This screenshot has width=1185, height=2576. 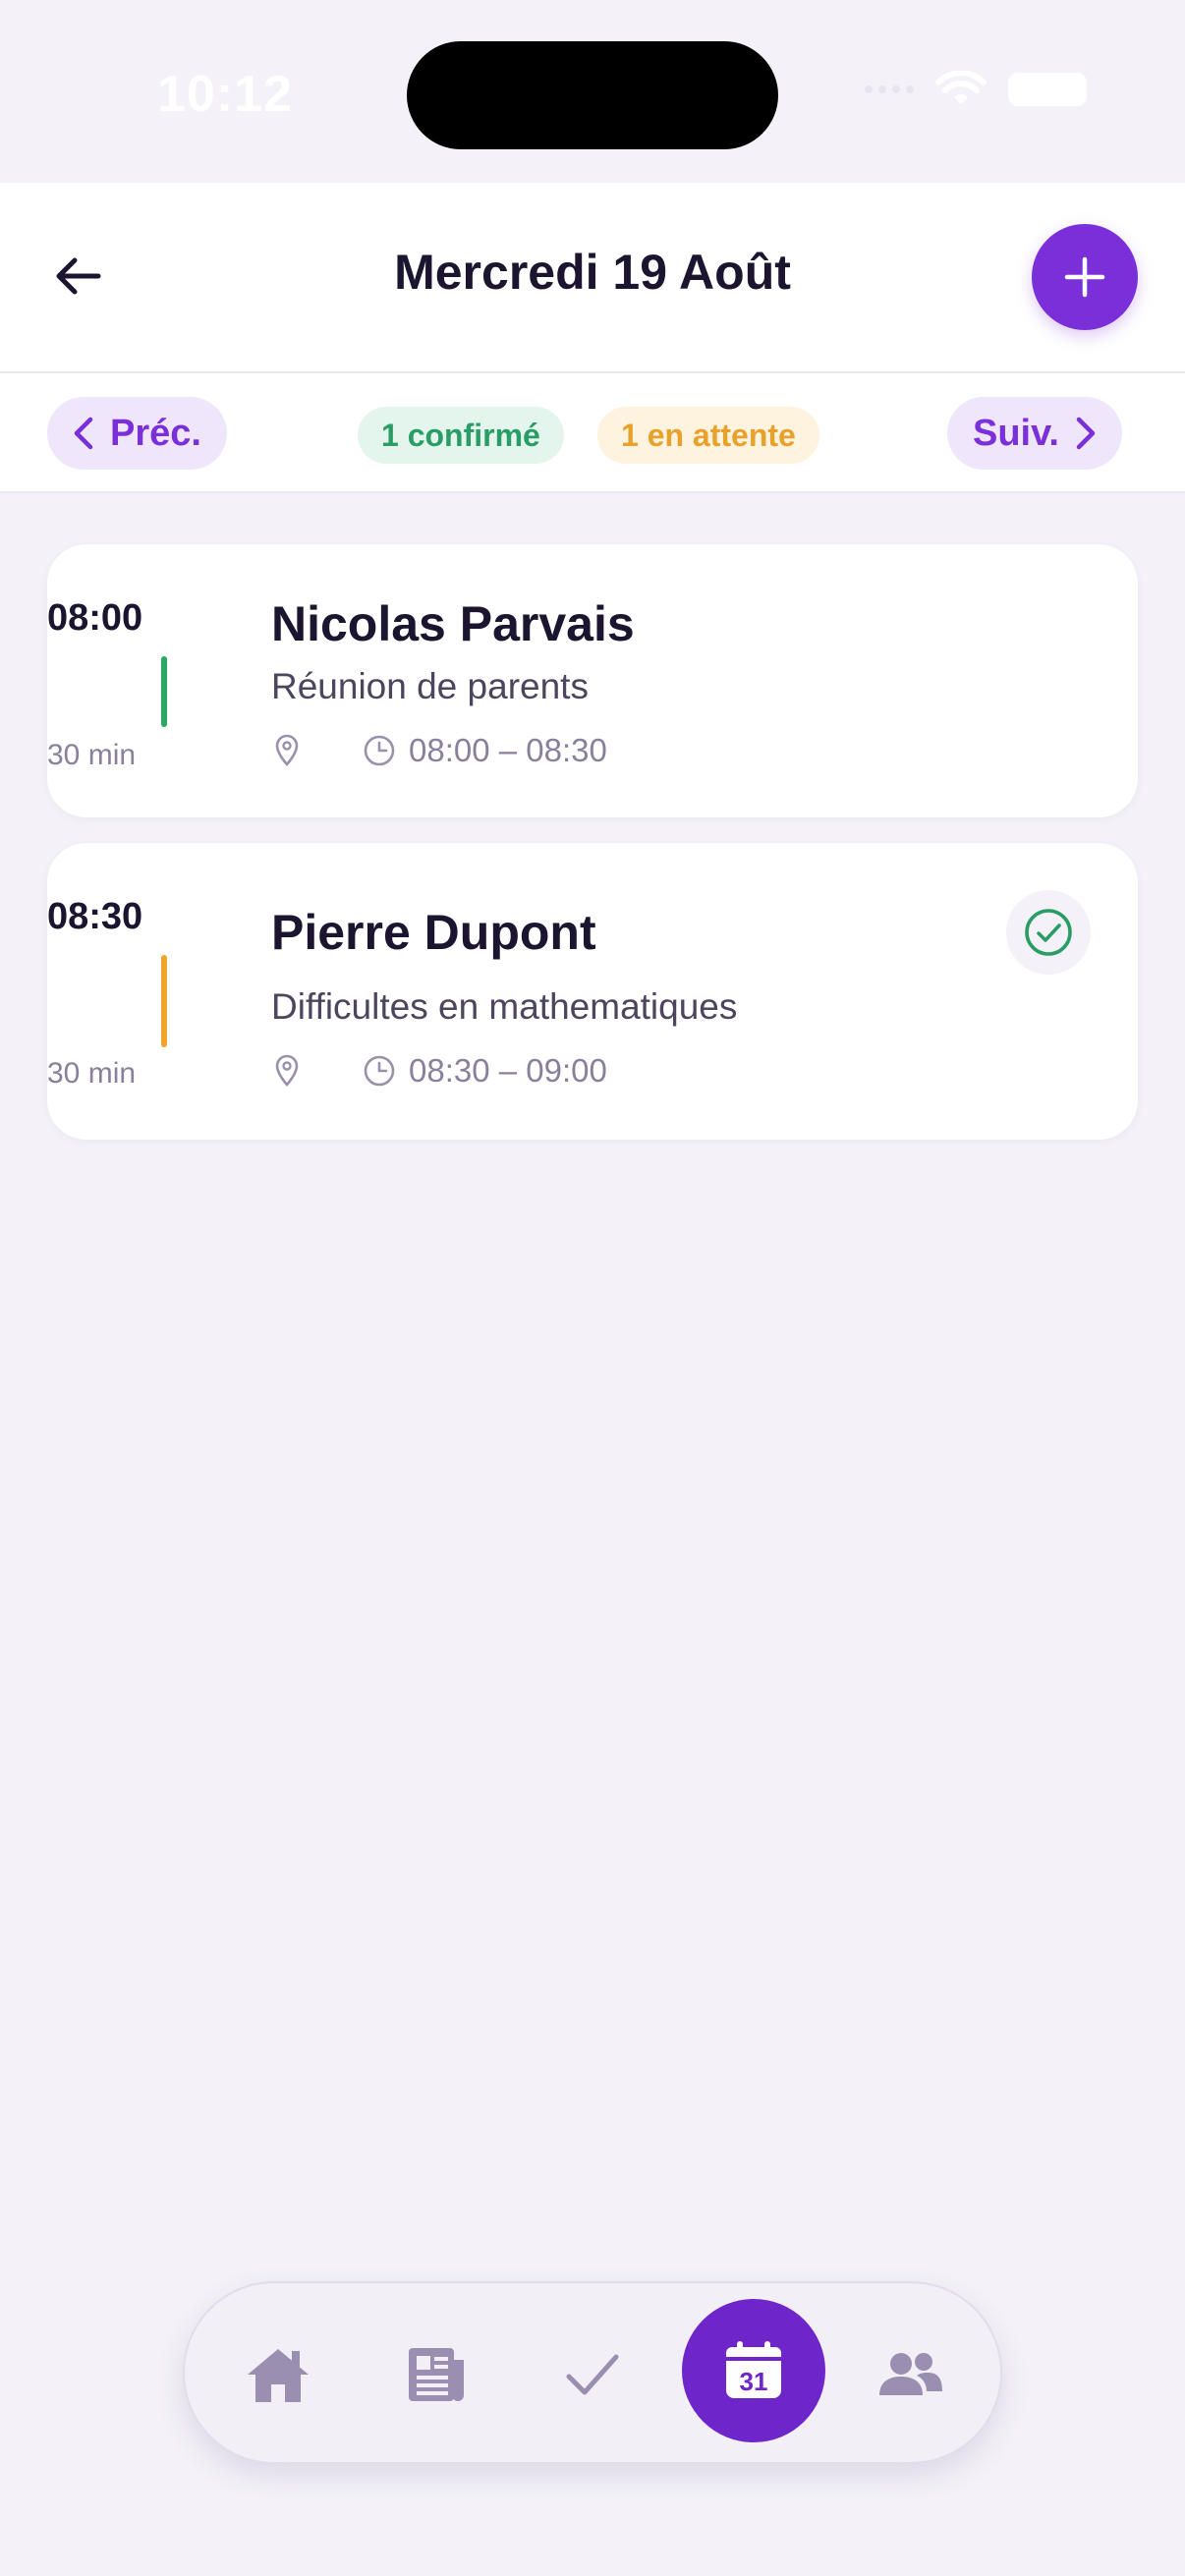 I want to click on header: Mercredi 19 Août, so click(x=592, y=278).